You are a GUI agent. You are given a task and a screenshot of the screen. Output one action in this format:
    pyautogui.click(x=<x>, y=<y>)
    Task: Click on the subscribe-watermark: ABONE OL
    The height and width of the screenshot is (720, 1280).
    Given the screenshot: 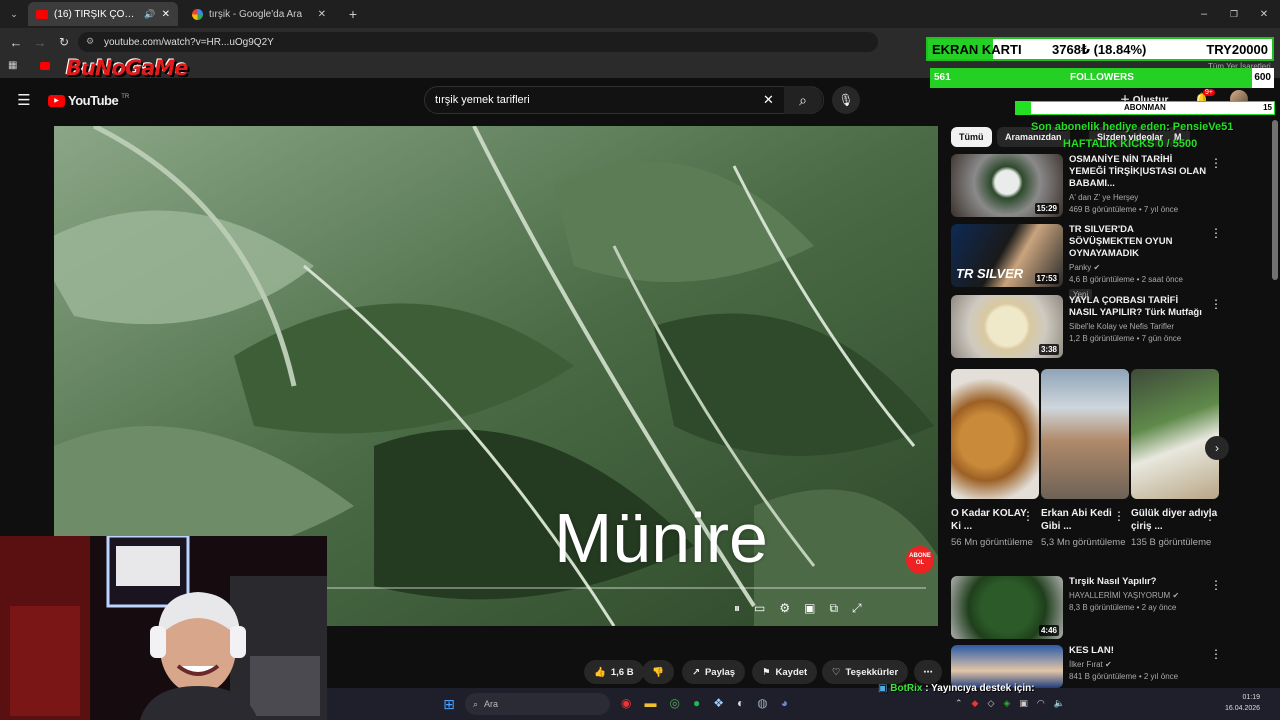 What is the action you would take?
    pyautogui.click(x=920, y=560)
    